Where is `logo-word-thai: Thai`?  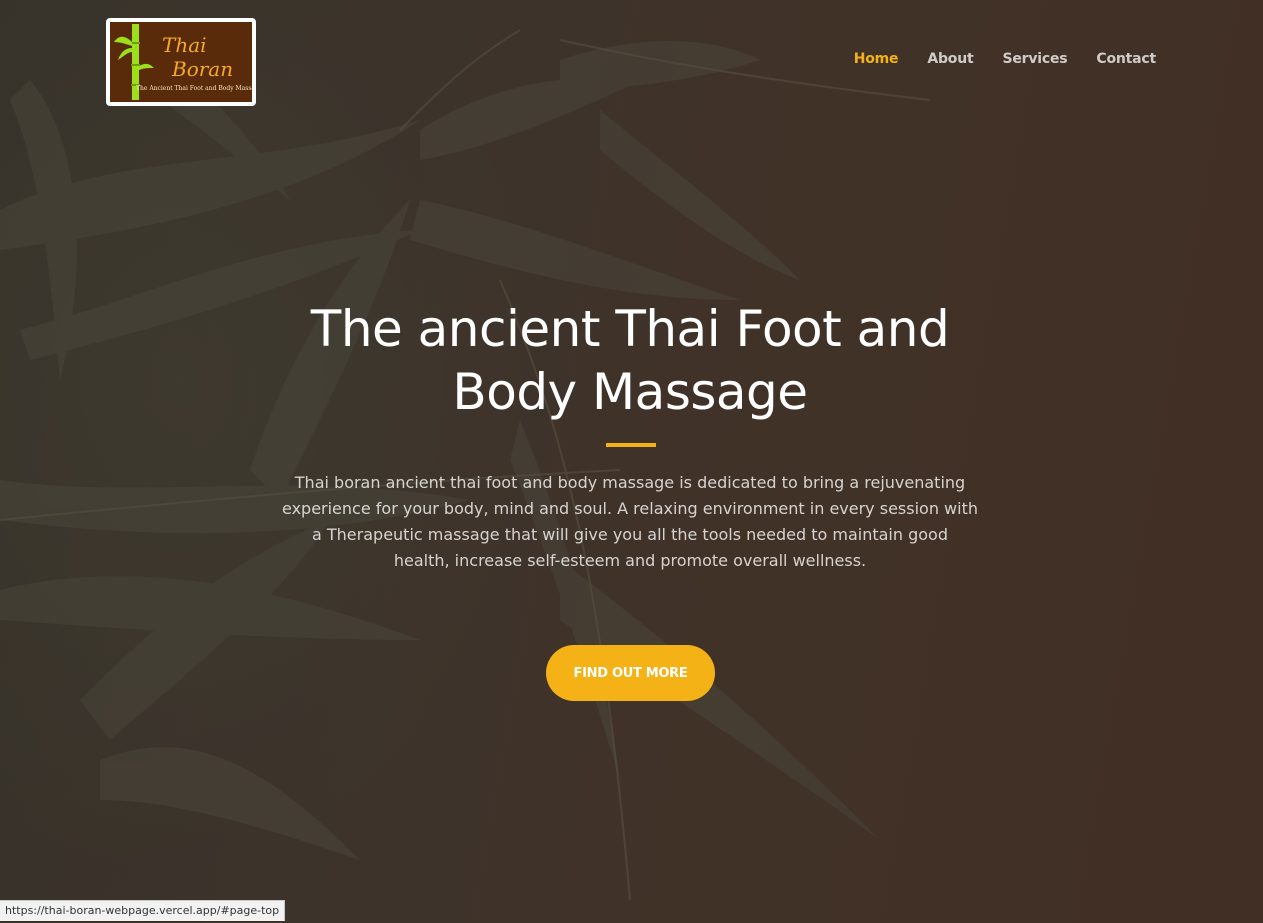
logo-word-thai: Thai is located at coordinates (184, 45).